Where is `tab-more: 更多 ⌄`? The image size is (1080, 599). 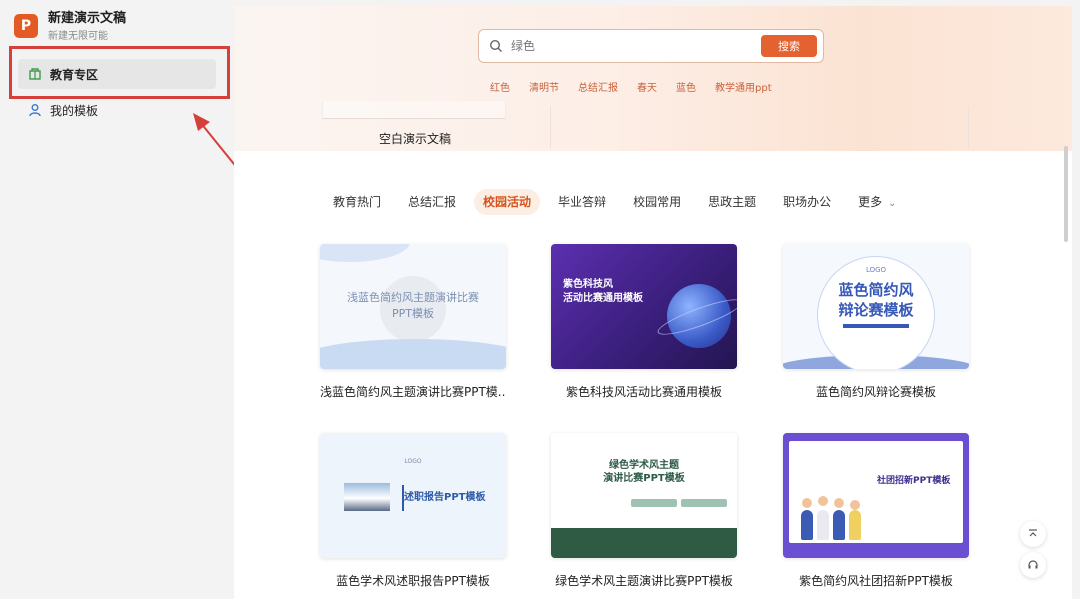 tab-more: 更多 ⌄ is located at coordinates (877, 202).